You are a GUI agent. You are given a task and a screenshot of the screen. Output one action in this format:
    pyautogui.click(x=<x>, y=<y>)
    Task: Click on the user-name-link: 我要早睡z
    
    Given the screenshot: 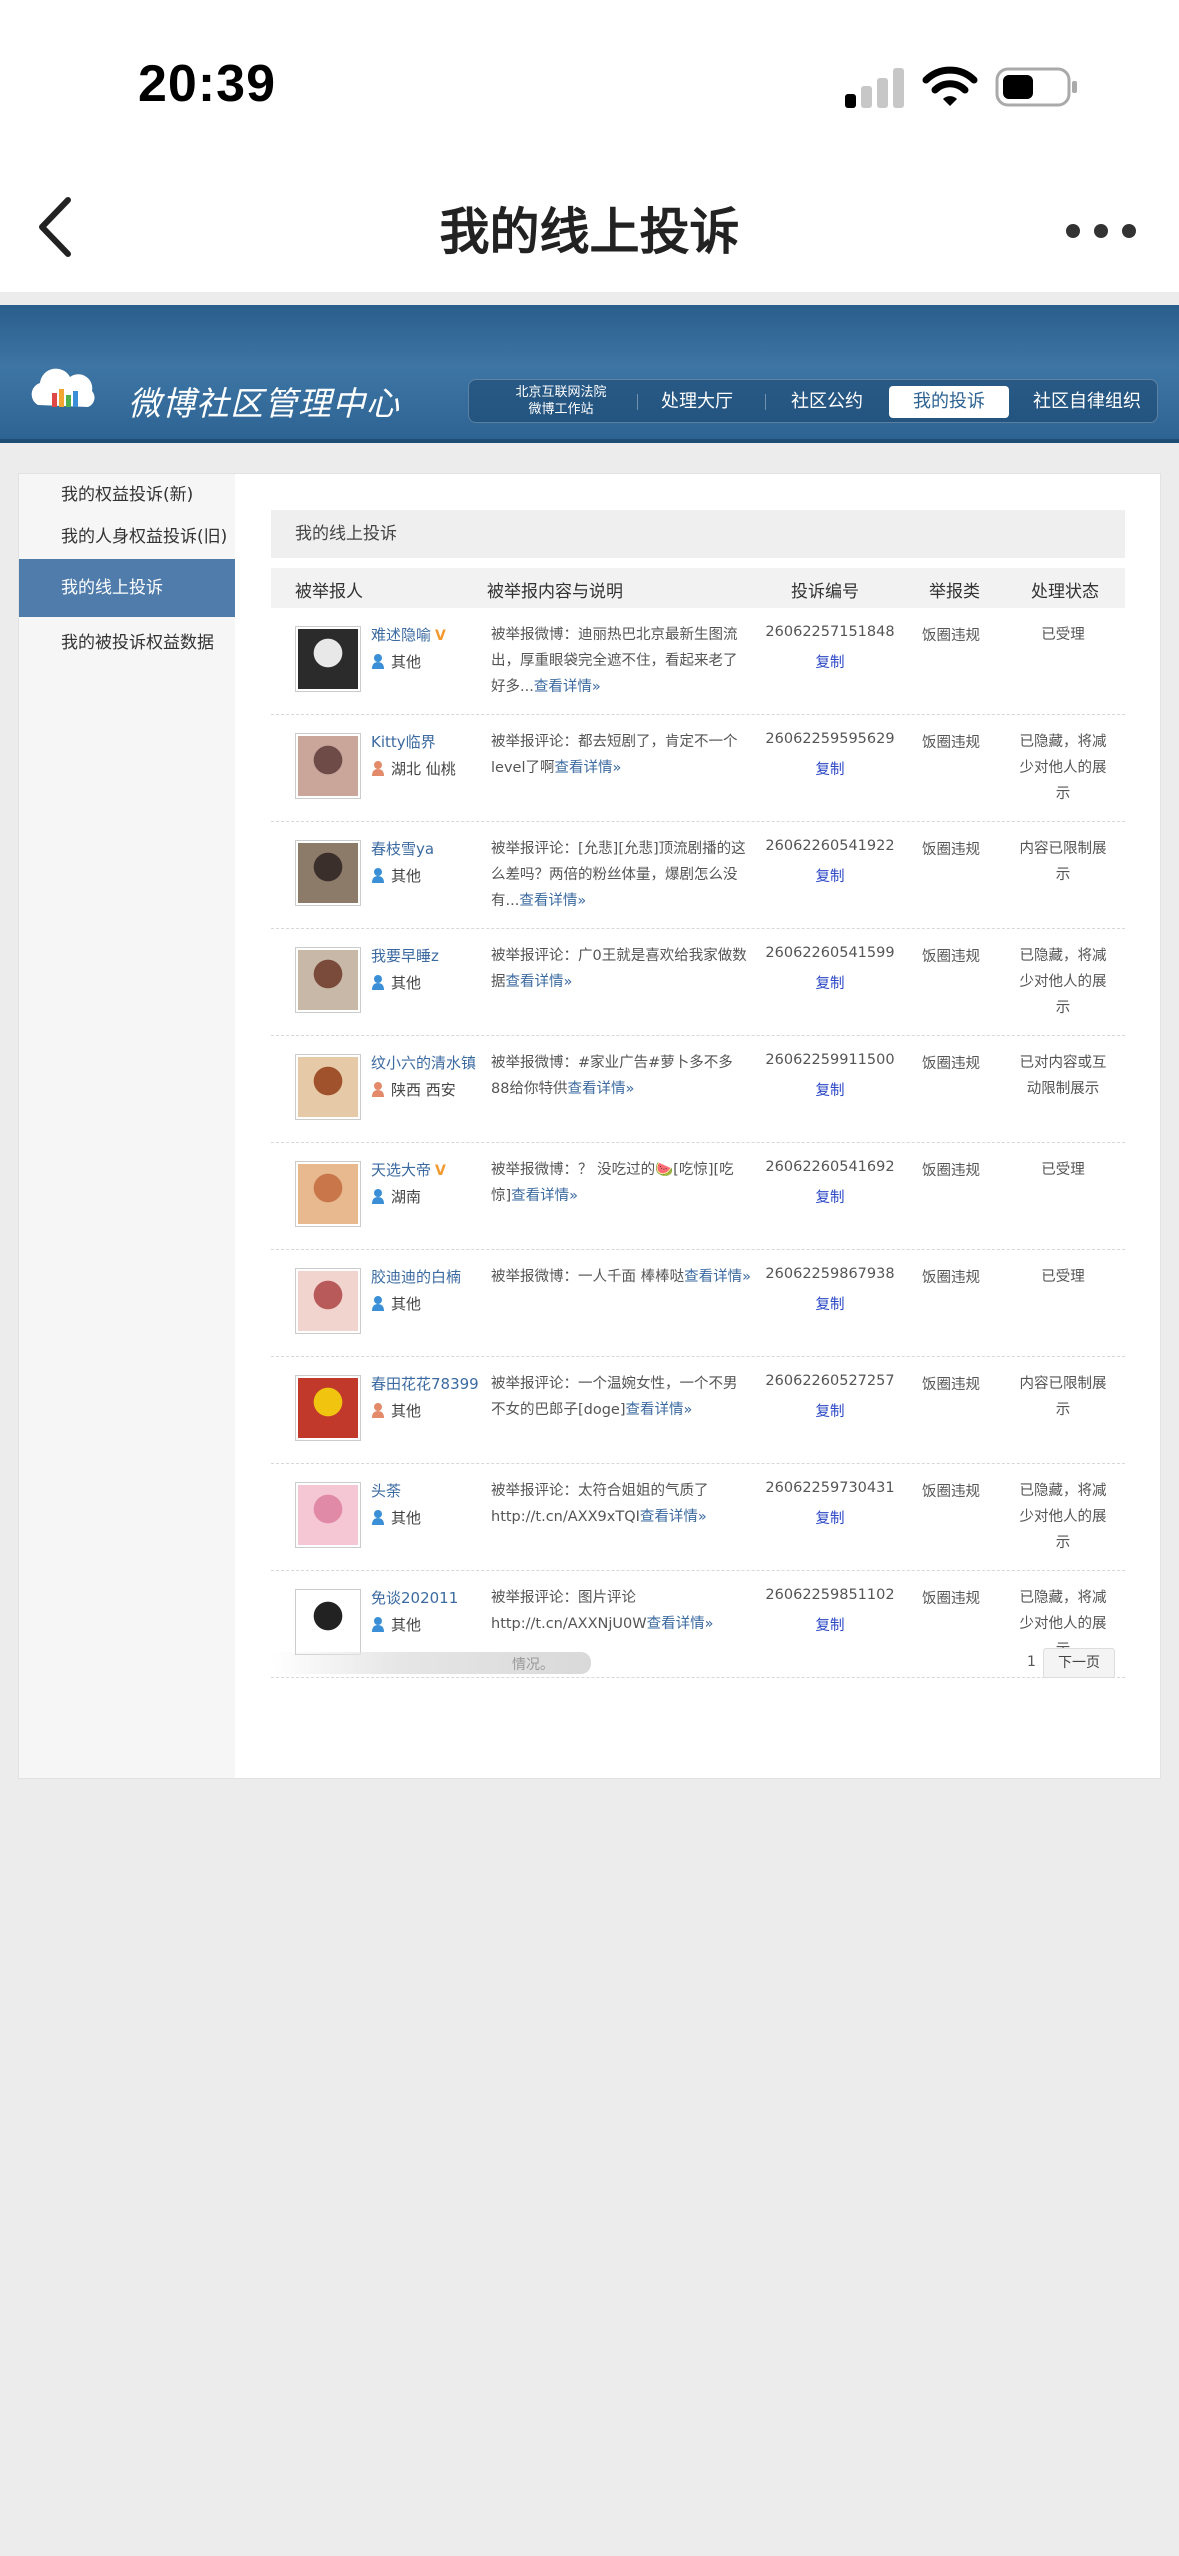 What is the action you would take?
    pyautogui.click(x=405, y=956)
    